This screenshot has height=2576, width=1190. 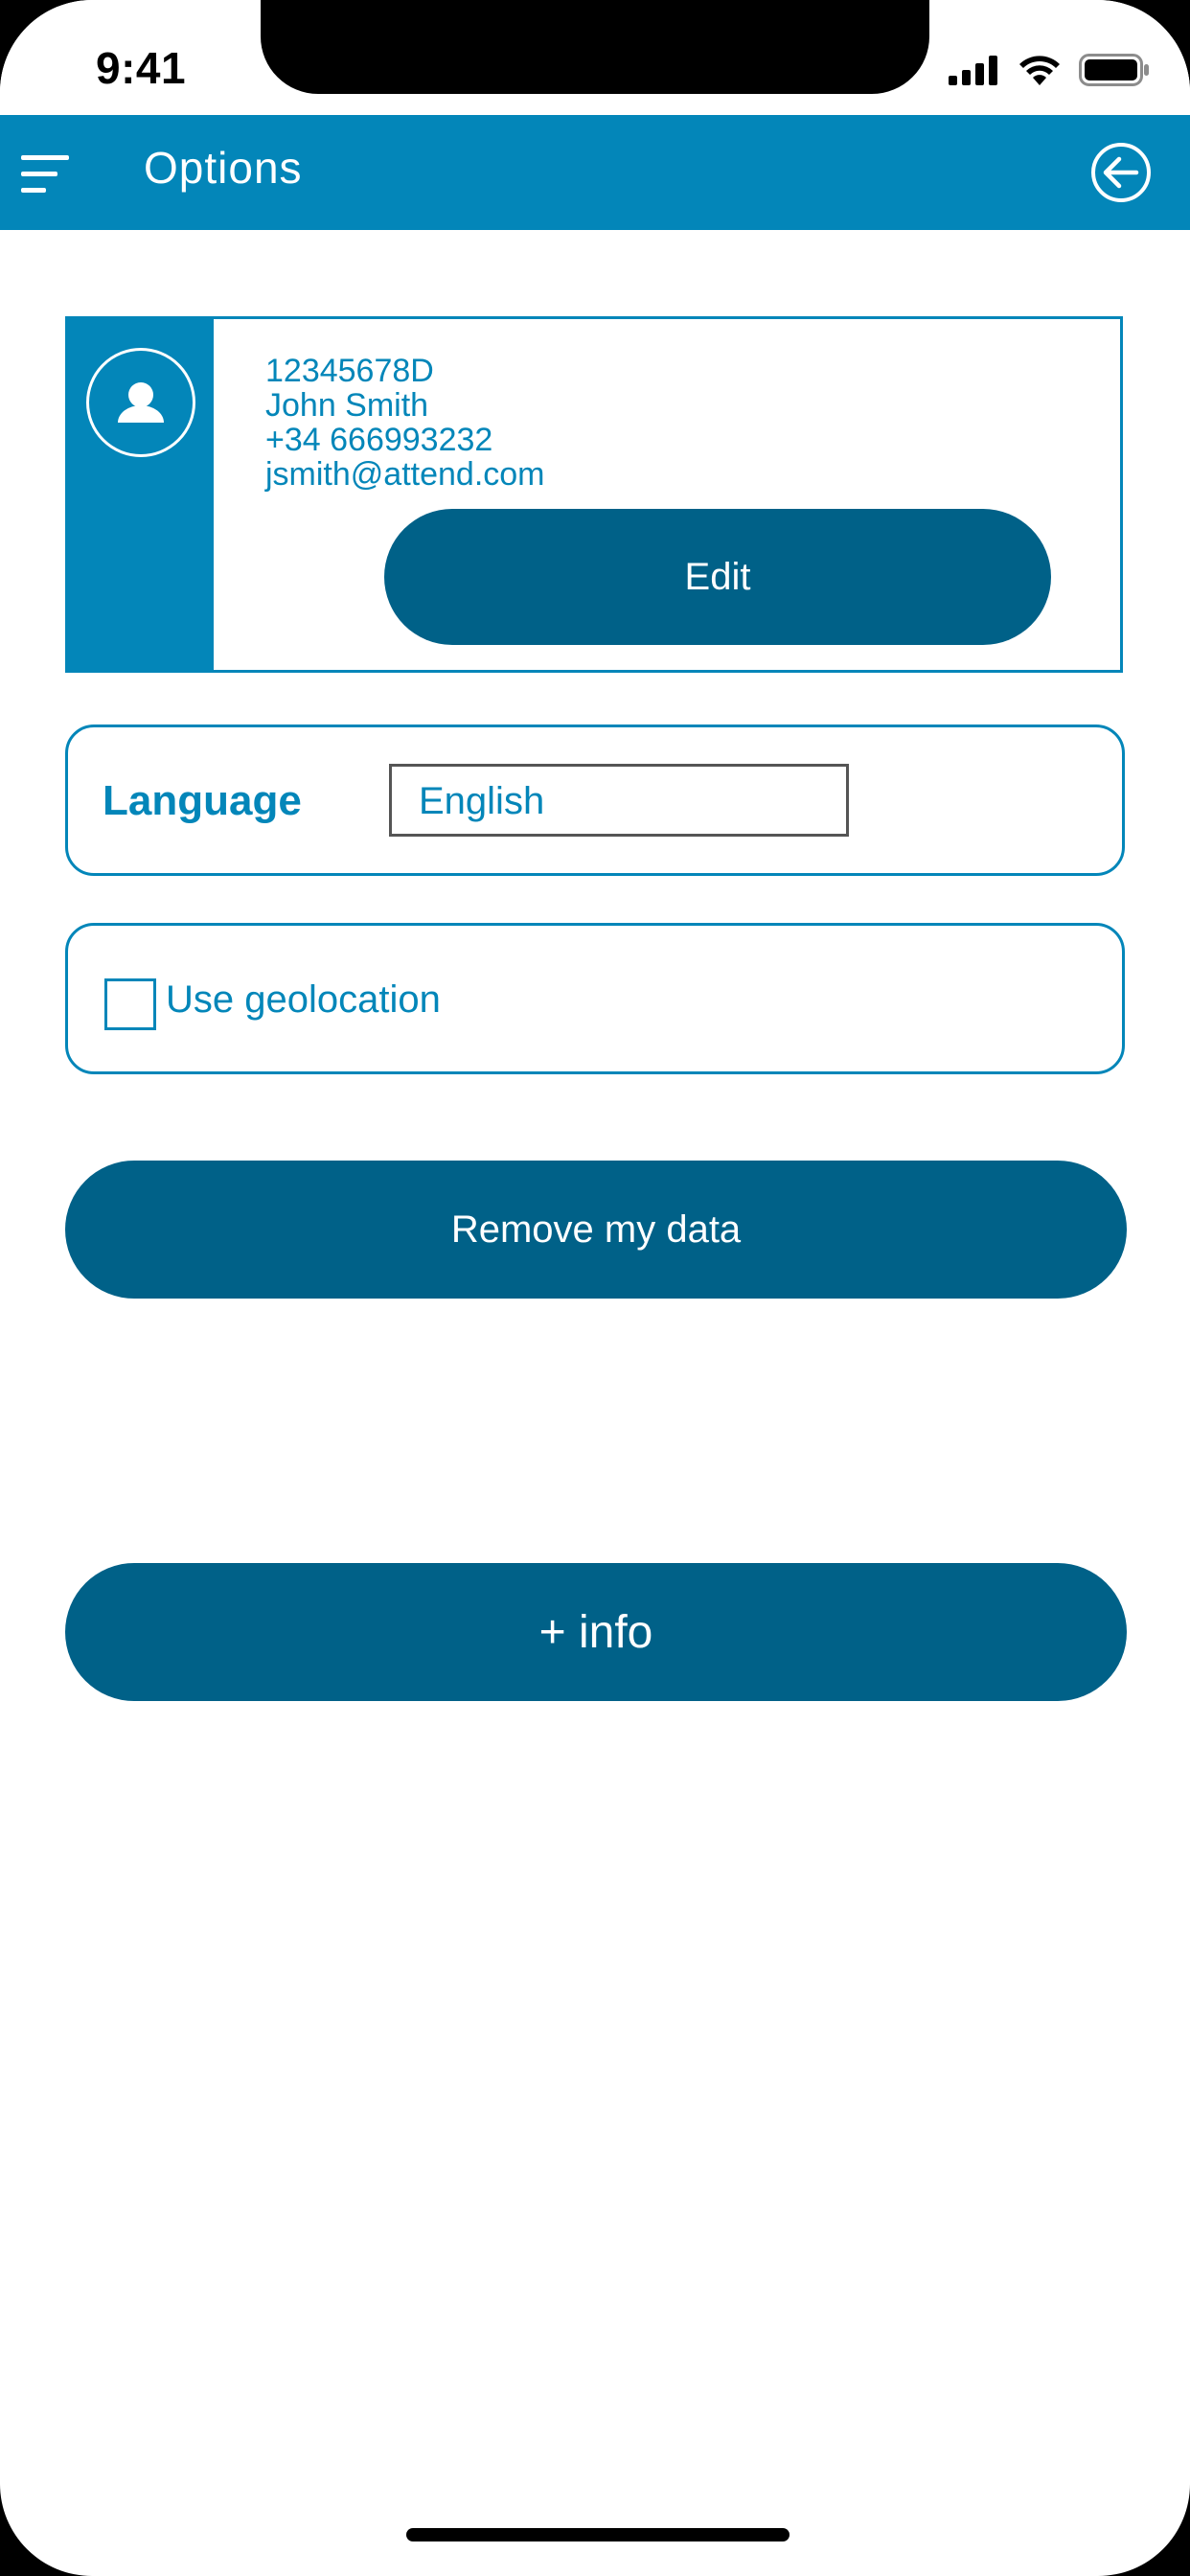 I want to click on geolocation-checkbox, so click(x=130, y=1004).